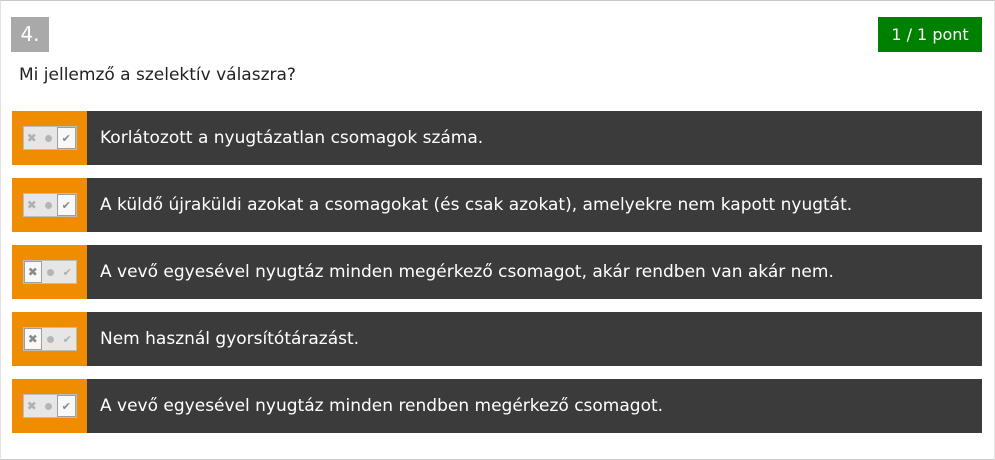 This screenshot has height=460, width=995. What do you see at coordinates (30, 34) in the screenshot?
I see `question-number: 4.` at bounding box center [30, 34].